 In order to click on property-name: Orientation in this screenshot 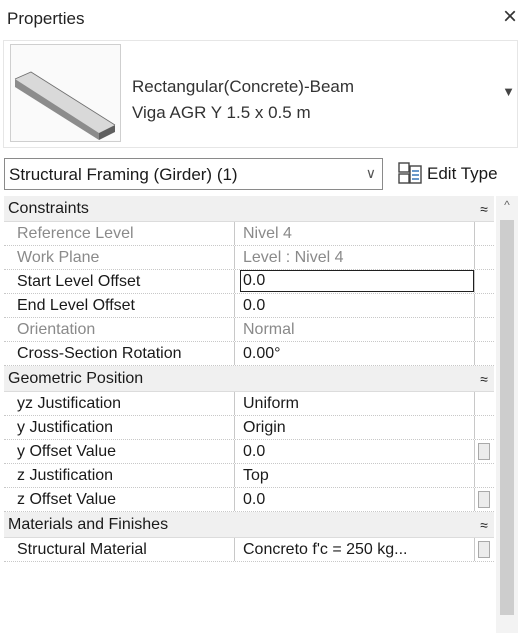, I will do `click(119, 329)`.